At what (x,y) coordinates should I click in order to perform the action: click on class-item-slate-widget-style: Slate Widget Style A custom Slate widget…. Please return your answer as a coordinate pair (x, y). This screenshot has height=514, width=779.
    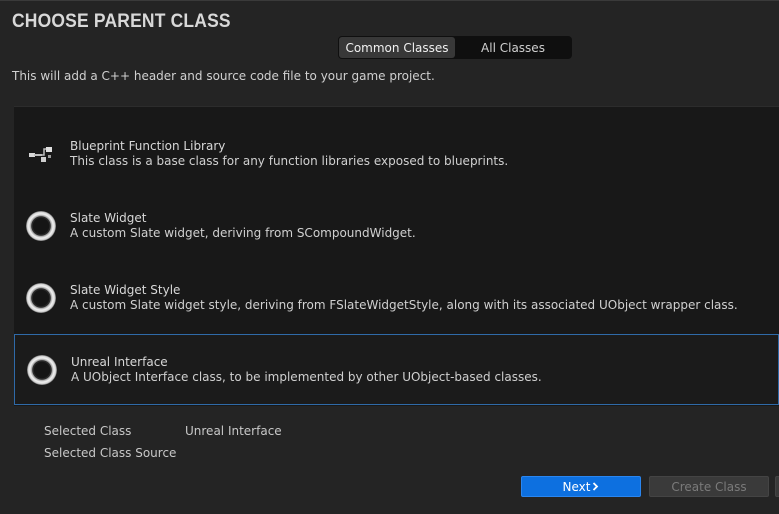
    Looking at the image, I should click on (396, 298).